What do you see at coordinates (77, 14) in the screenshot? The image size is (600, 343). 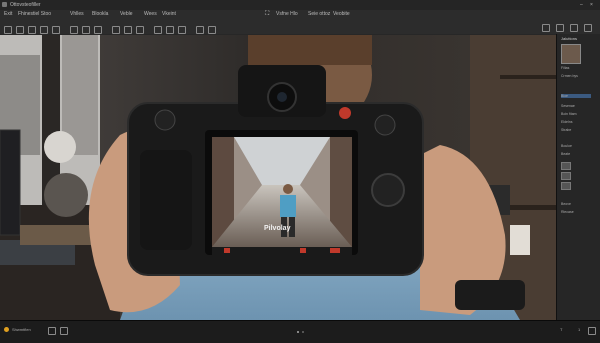 I see `menu-view: Vhlles` at bounding box center [77, 14].